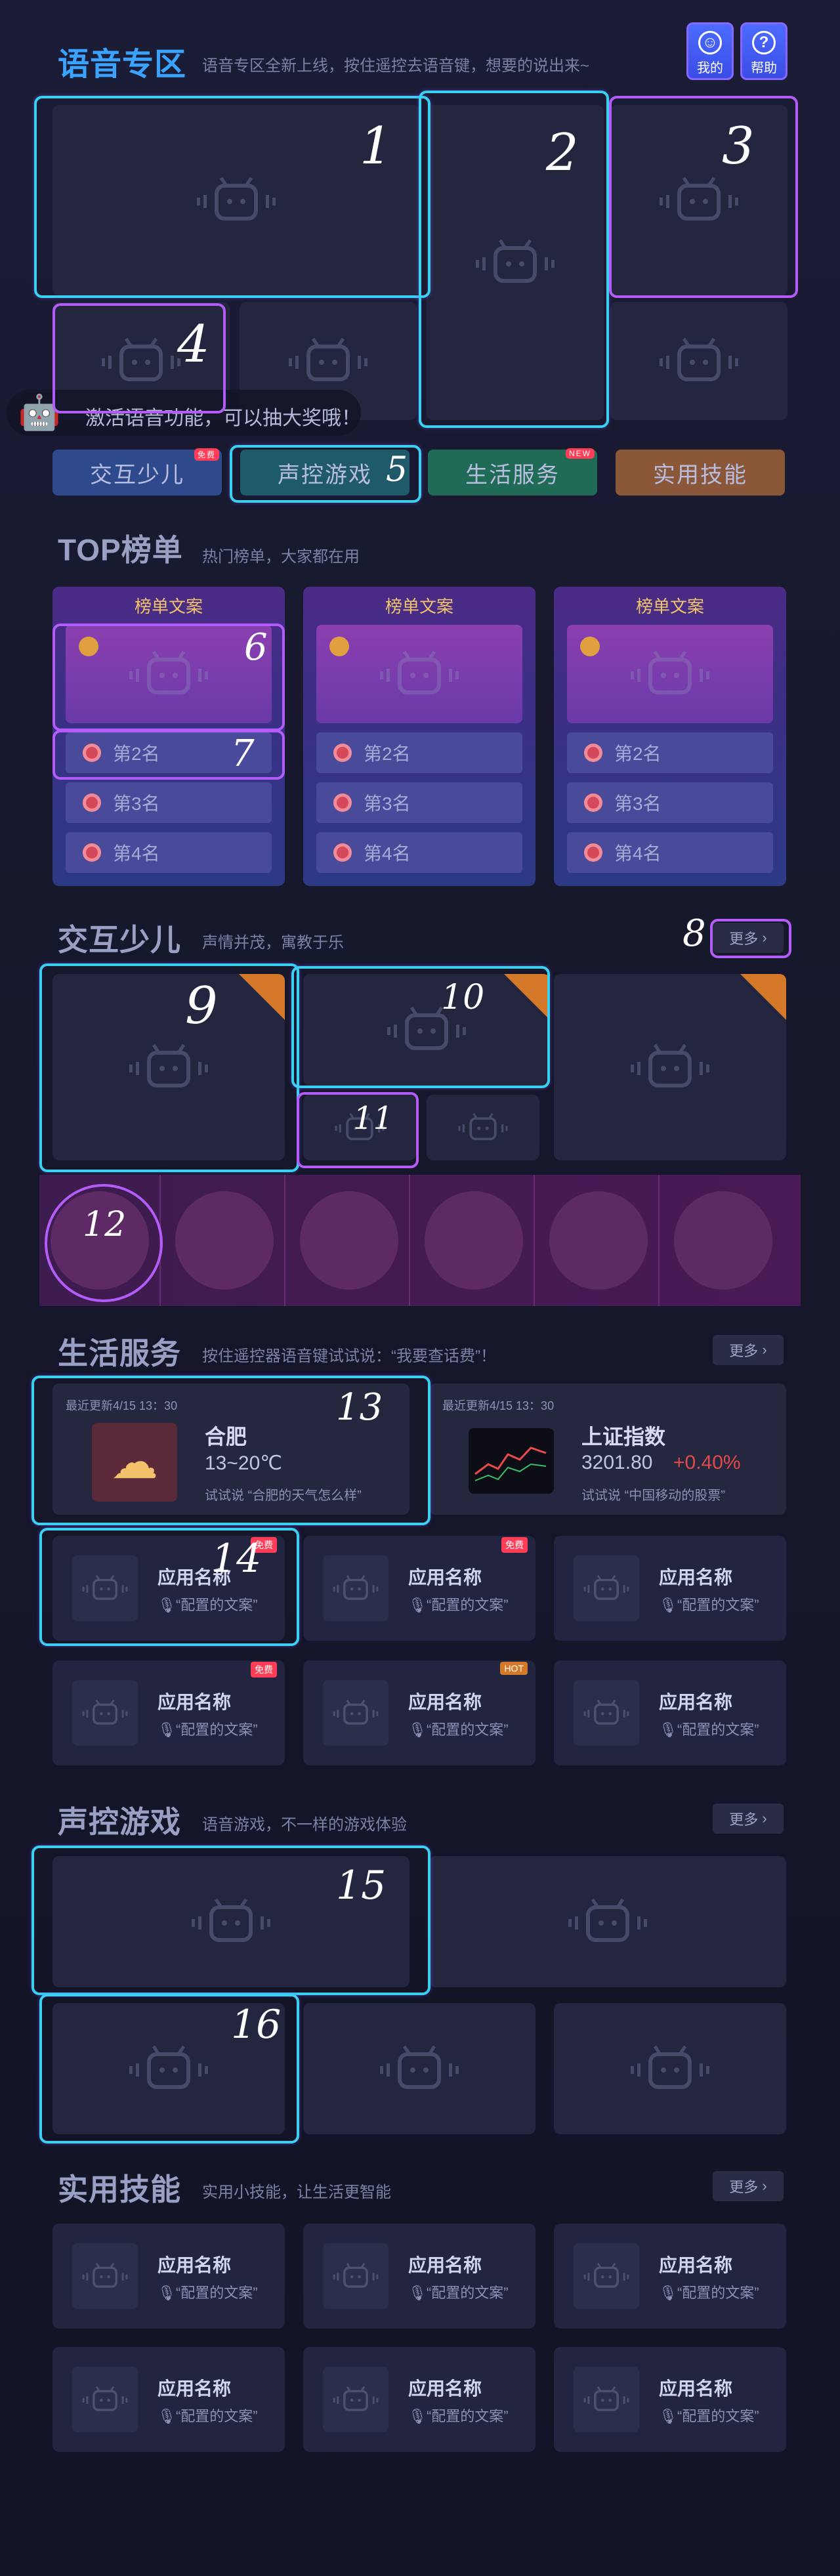 This screenshot has width=840, height=2576. I want to click on stock-hint: 试试说 “中国移动的股票”, so click(653, 1496).